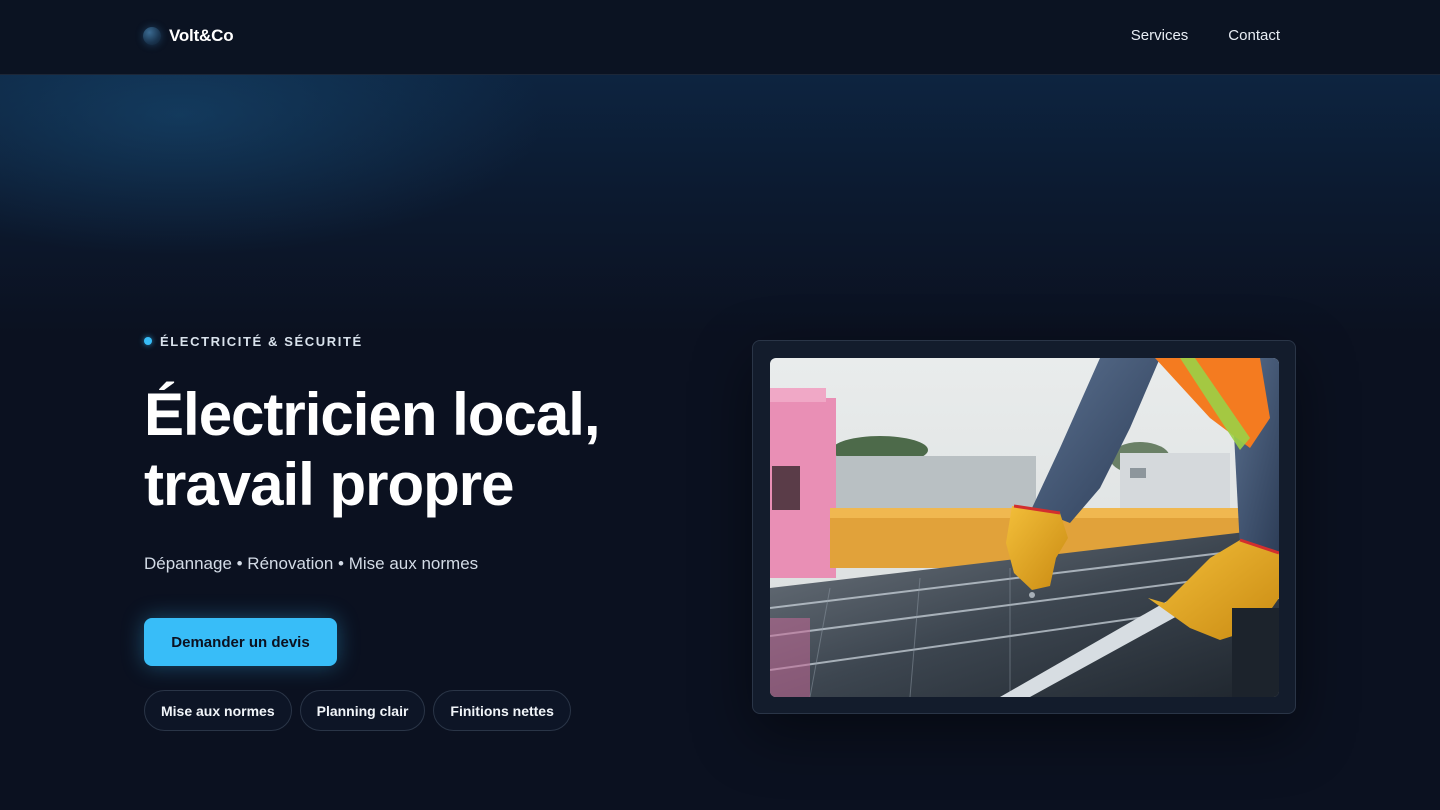 The image size is (1440, 810). I want to click on top-navigation-bar: Volt&Co Services Contact, so click(720, 37).